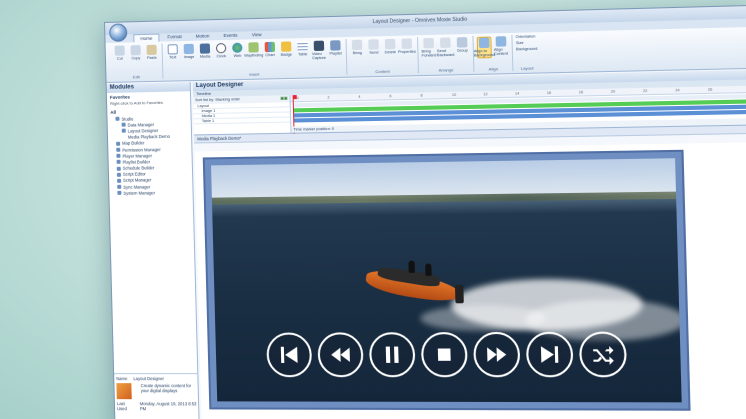 The image size is (746, 419). Describe the element at coordinates (445, 43) in the screenshot. I see `send-backward-icon` at that location.